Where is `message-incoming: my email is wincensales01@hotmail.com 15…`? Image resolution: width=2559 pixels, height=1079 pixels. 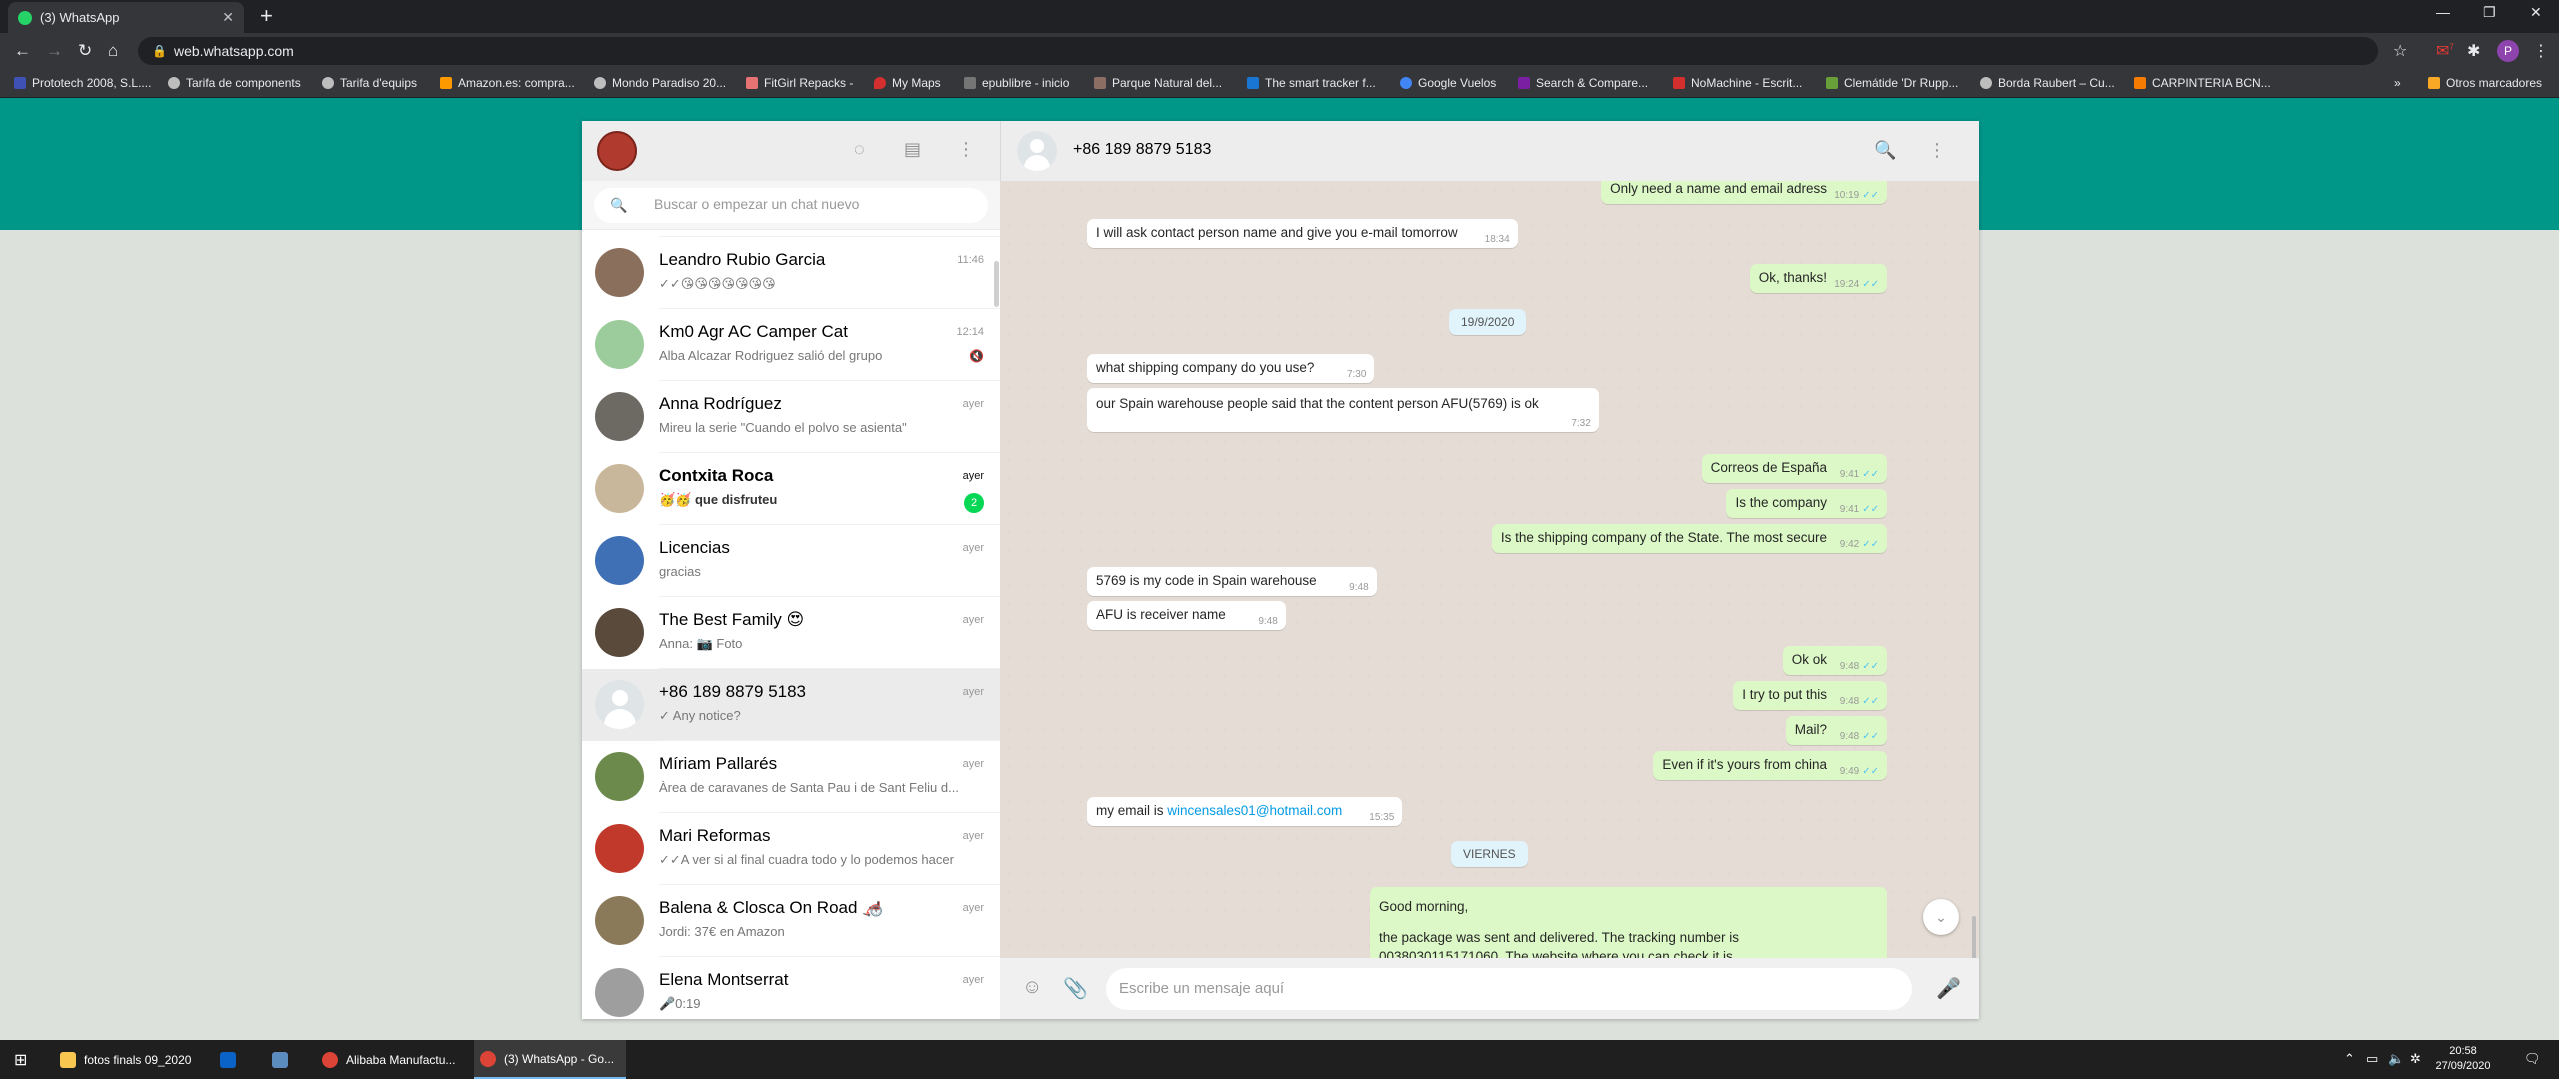
message-incoming: my email is wincensales01@hotmail.com 15… is located at coordinates (1245, 811).